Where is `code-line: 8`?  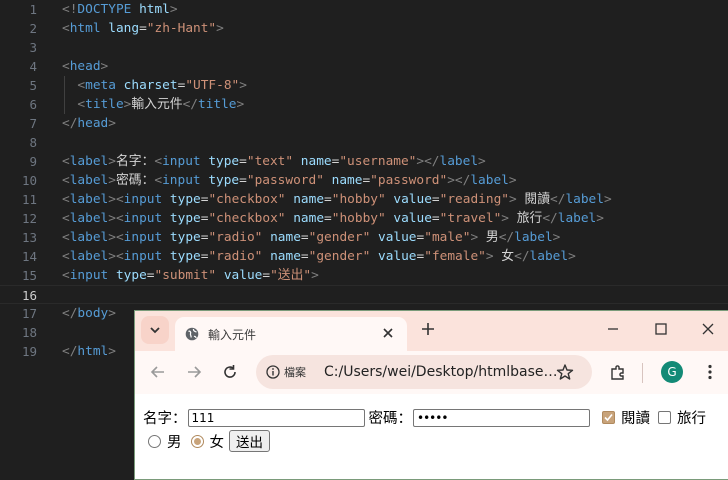
code-line: 8 is located at coordinates (364, 142).